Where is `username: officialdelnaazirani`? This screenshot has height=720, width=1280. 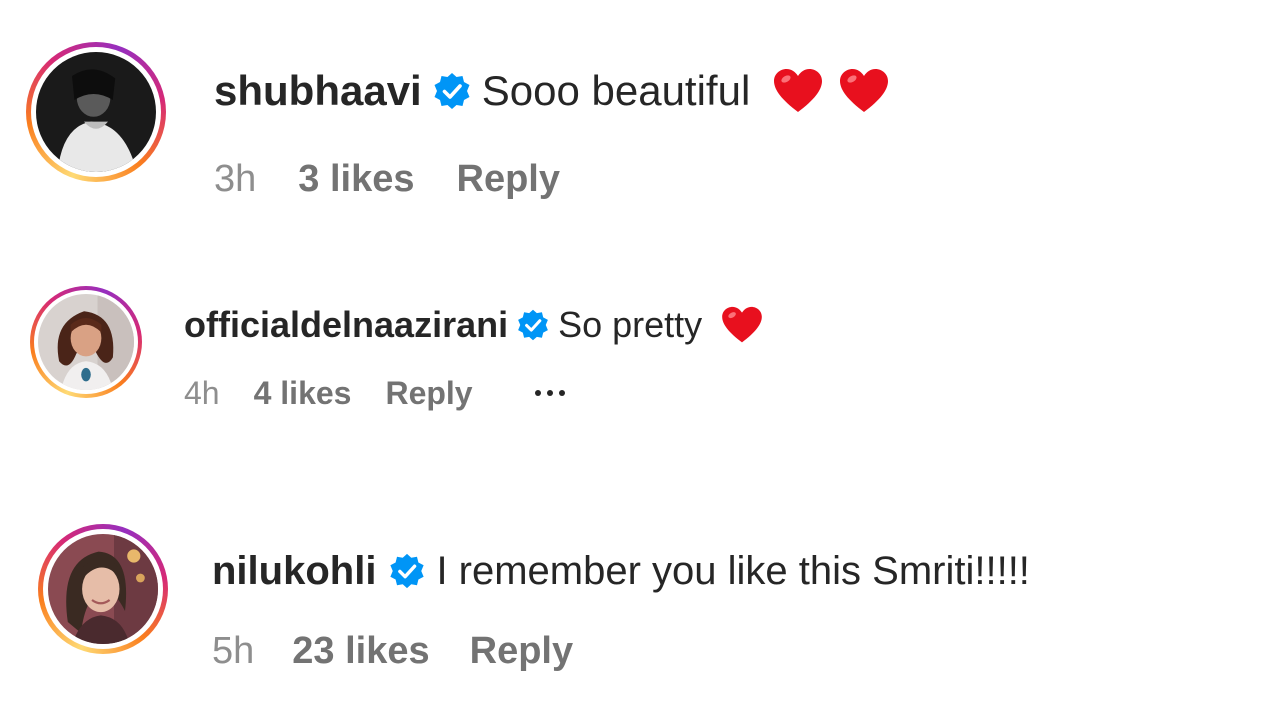
username: officialdelnaazirani is located at coordinates (346, 325).